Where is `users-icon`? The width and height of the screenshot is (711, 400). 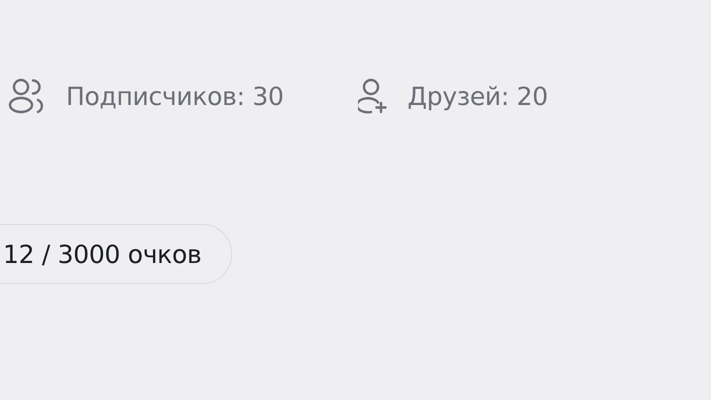 users-icon is located at coordinates (27, 96).